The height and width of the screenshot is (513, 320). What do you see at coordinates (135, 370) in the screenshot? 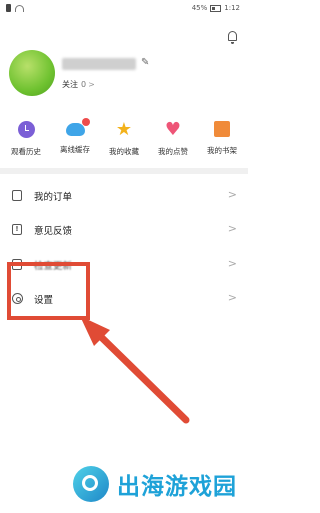
I see `pointer-arrow-icon` at bounding box center [135, 370].